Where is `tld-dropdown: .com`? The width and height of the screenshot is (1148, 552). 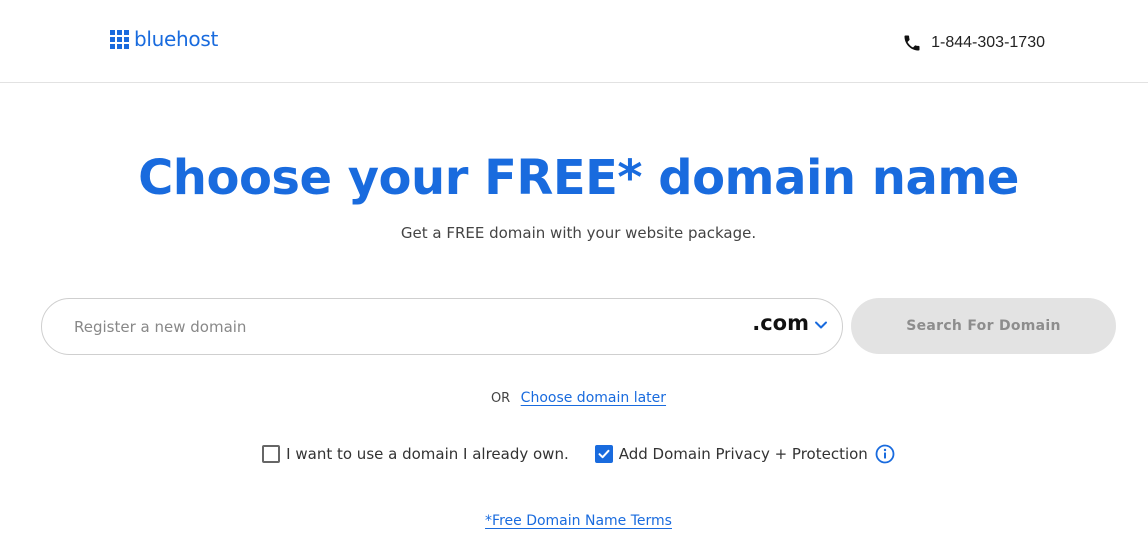 tld-dropdown: .com is located at coordinates (790, 323).